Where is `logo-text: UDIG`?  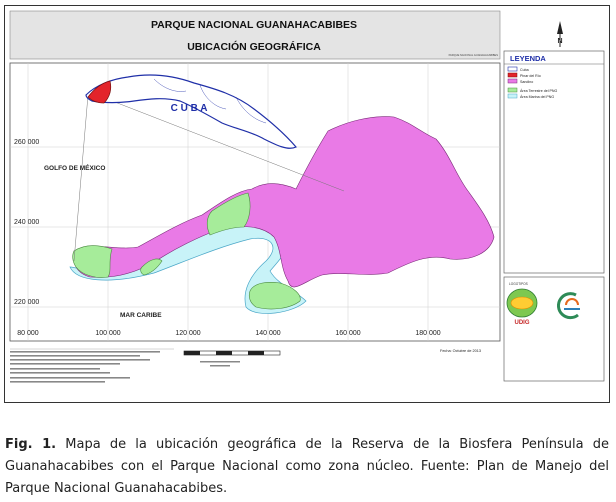 logo-text: UDIG is located at coordinates (522, 323).